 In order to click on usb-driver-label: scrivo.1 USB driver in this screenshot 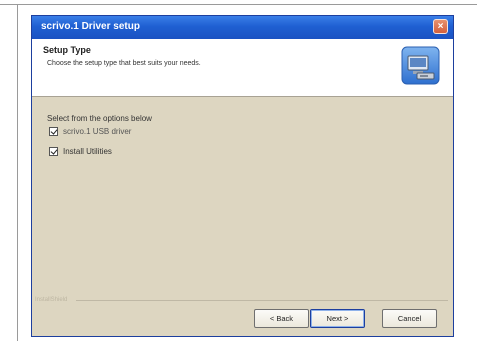, I will do `click(97, 131)`.